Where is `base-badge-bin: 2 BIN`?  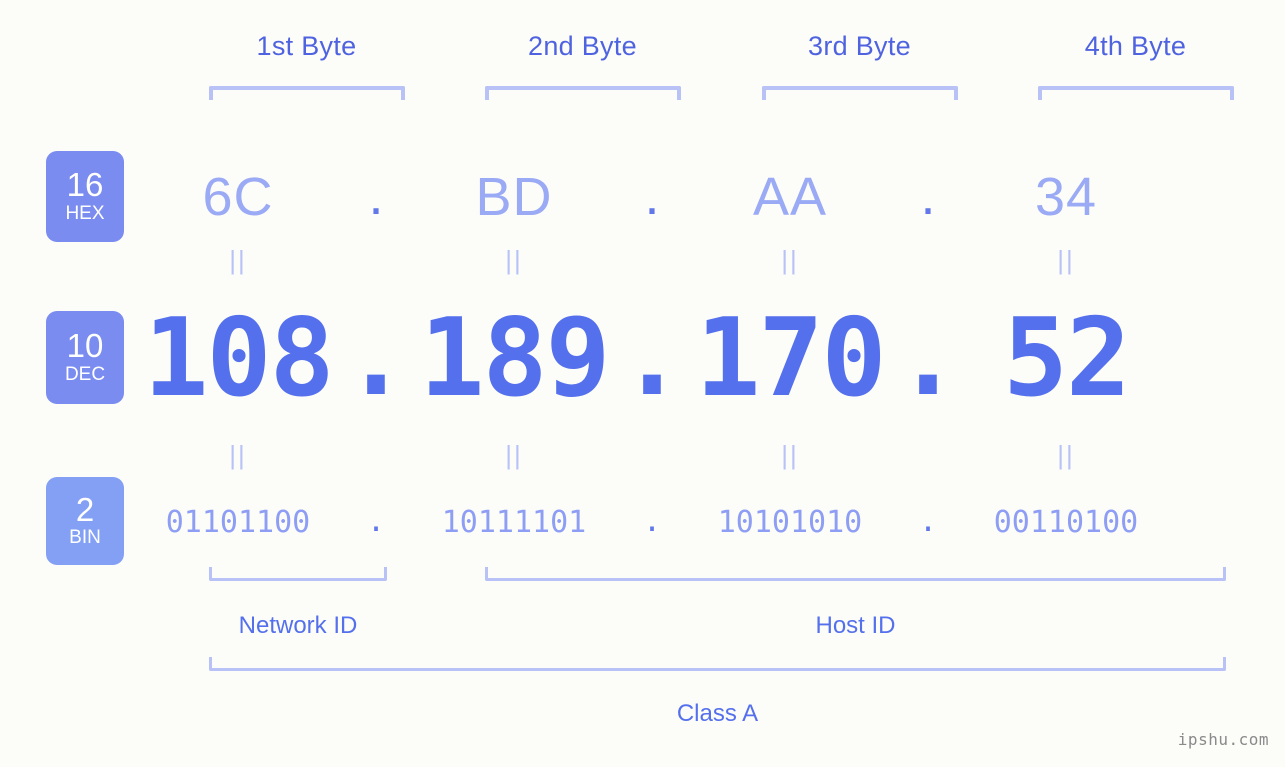
base-badge-bin: 2 BIN is located at coordinates (85, 521).